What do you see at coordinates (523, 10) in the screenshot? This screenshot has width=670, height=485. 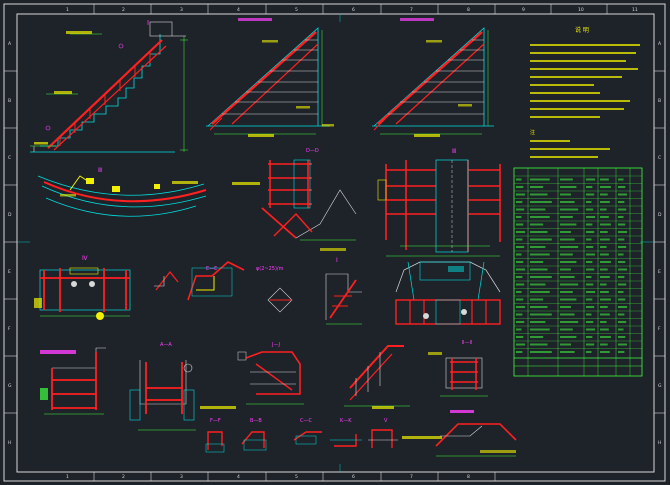 I see `zone-number: 9` at bounding box center [523, 10].